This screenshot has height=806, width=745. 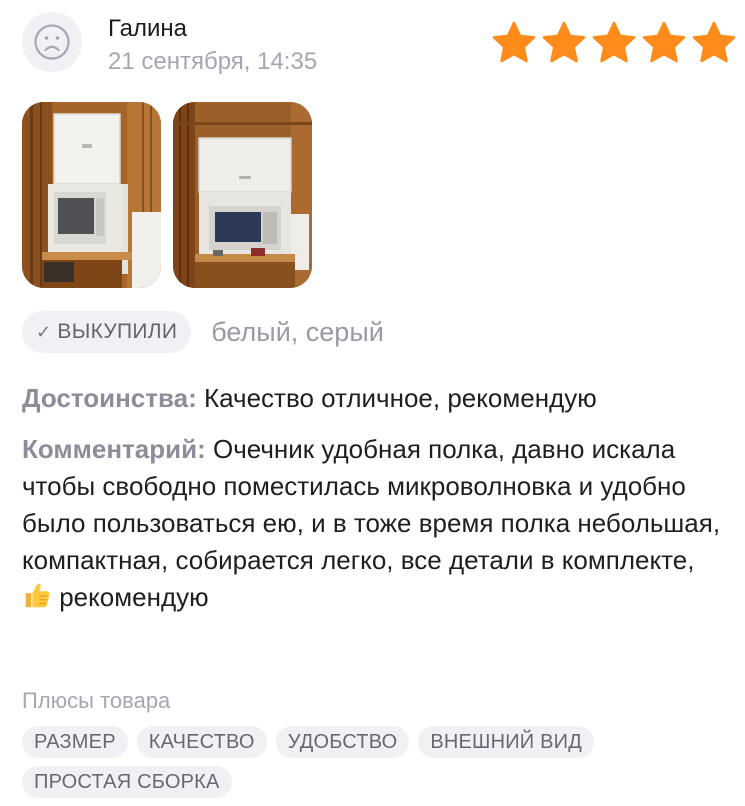 What do you see at coordinates (109, 398) in the screenshot?
I see `advantages-label: Достоинства:` at bounding box center [109, 398].